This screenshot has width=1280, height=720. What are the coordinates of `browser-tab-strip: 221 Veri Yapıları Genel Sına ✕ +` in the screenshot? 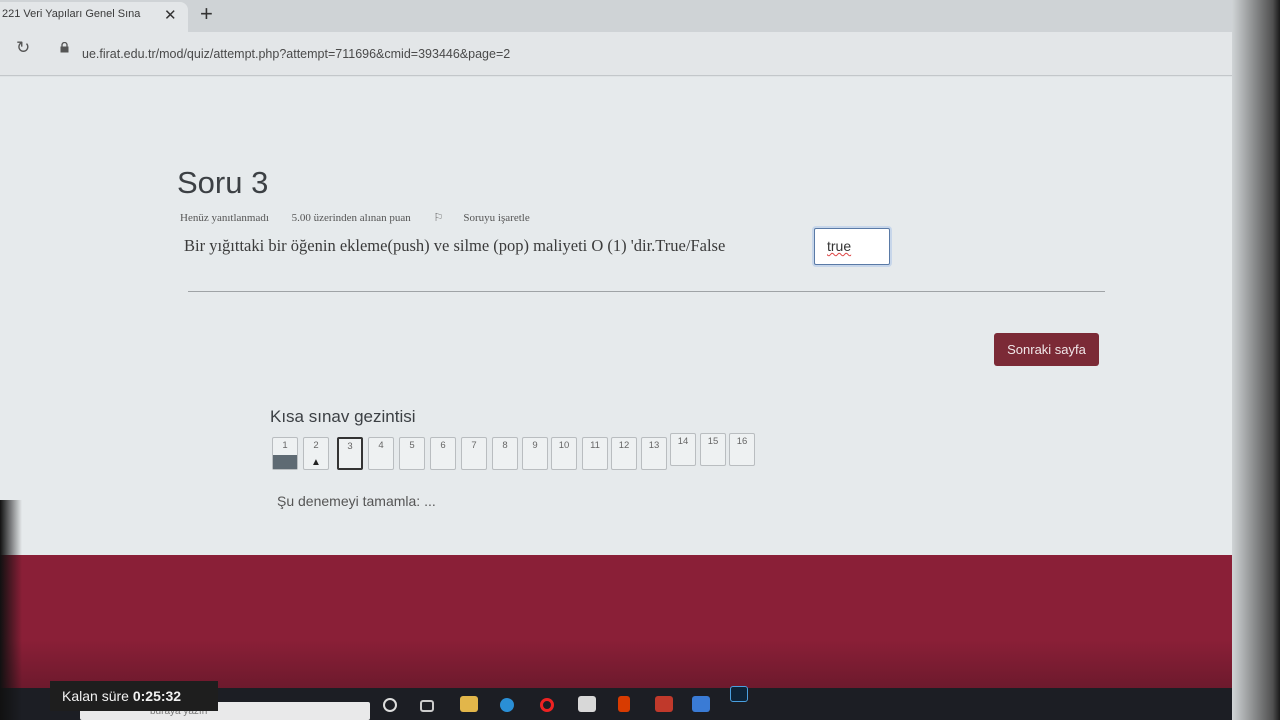 It's located at (640, 16).